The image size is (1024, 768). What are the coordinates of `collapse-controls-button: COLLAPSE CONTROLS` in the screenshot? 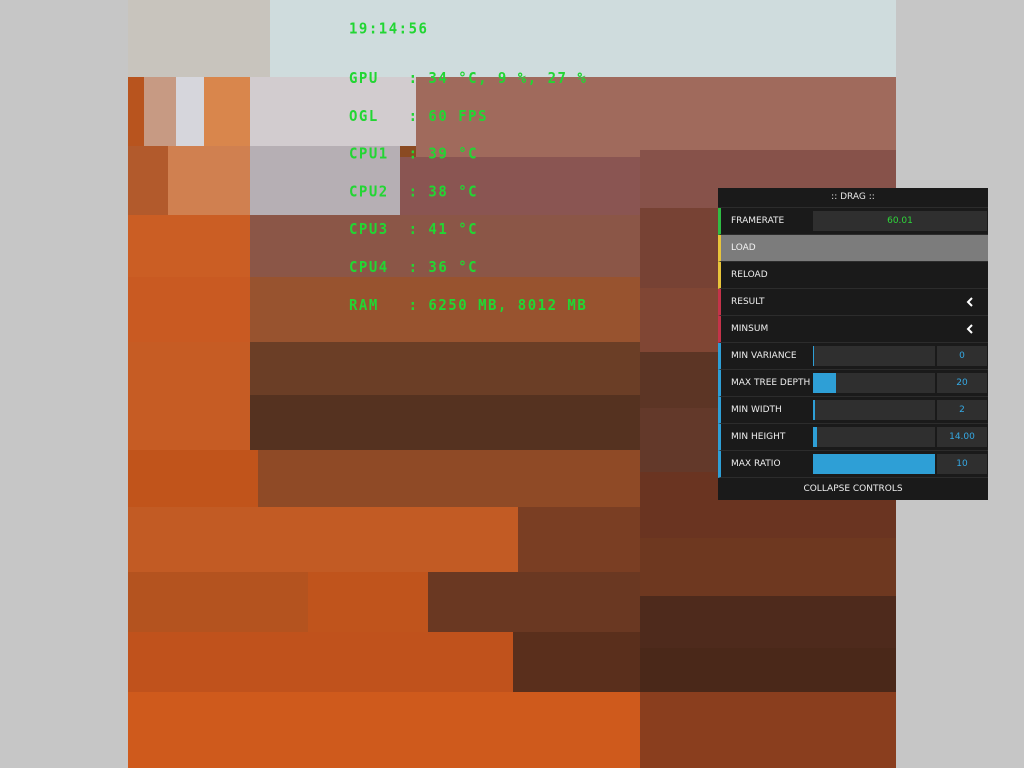 It's located at (853, 489).